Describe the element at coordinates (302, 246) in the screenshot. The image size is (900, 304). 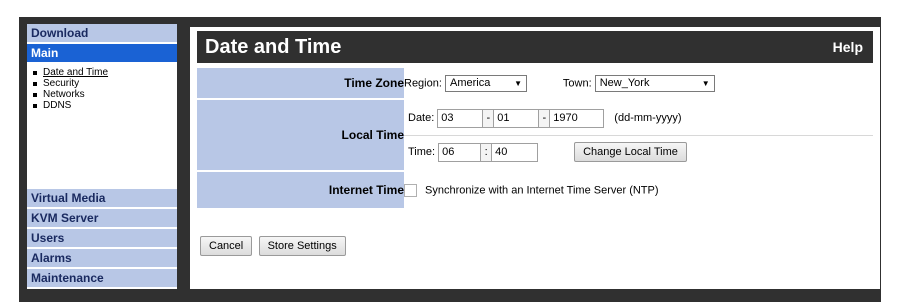
I see `store-settings-button: Store Settings` at that location.